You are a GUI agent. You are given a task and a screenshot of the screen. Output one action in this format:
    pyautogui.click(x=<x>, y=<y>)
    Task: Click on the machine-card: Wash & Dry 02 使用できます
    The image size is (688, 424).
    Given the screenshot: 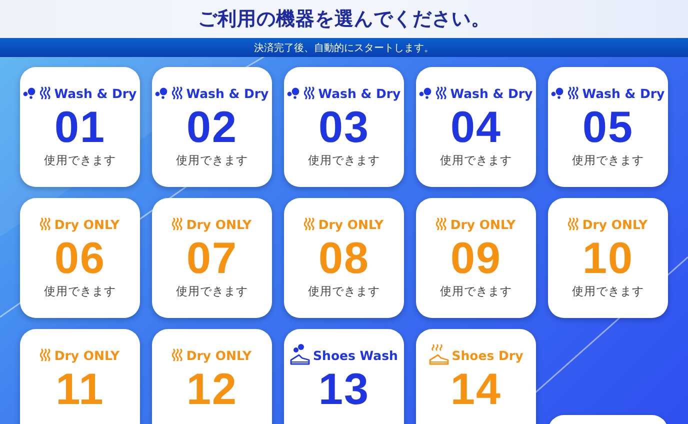 What is the action you would take?
    pyautogui.click(x=212, y=127)
    